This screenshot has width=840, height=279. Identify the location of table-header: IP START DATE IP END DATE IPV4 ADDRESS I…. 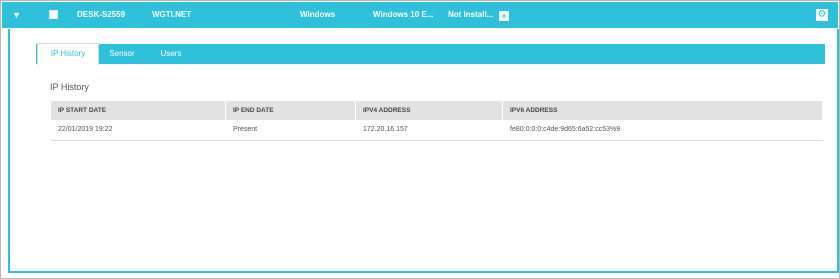
(437, 110).